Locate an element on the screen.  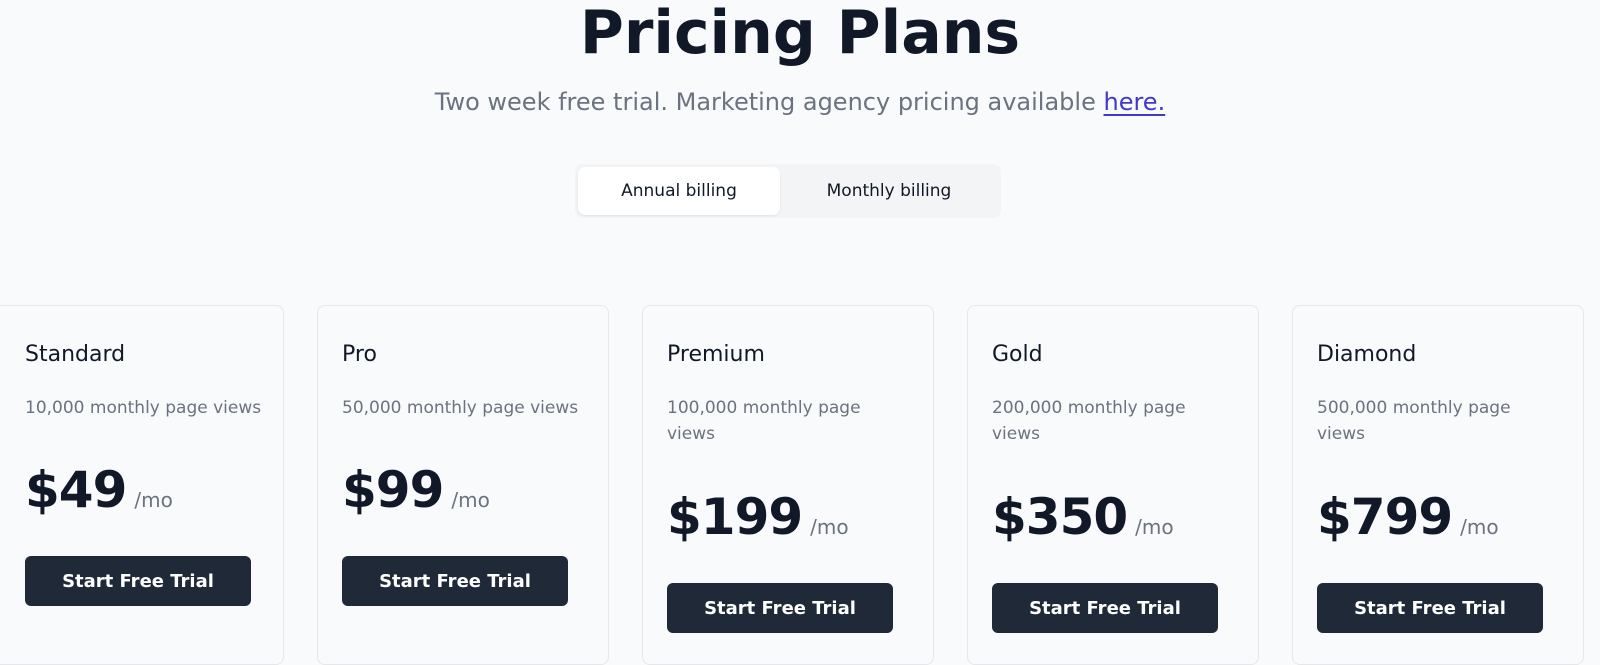
billing-toggle: Annual billing Monthly billing is located at coordinates (788, 191).